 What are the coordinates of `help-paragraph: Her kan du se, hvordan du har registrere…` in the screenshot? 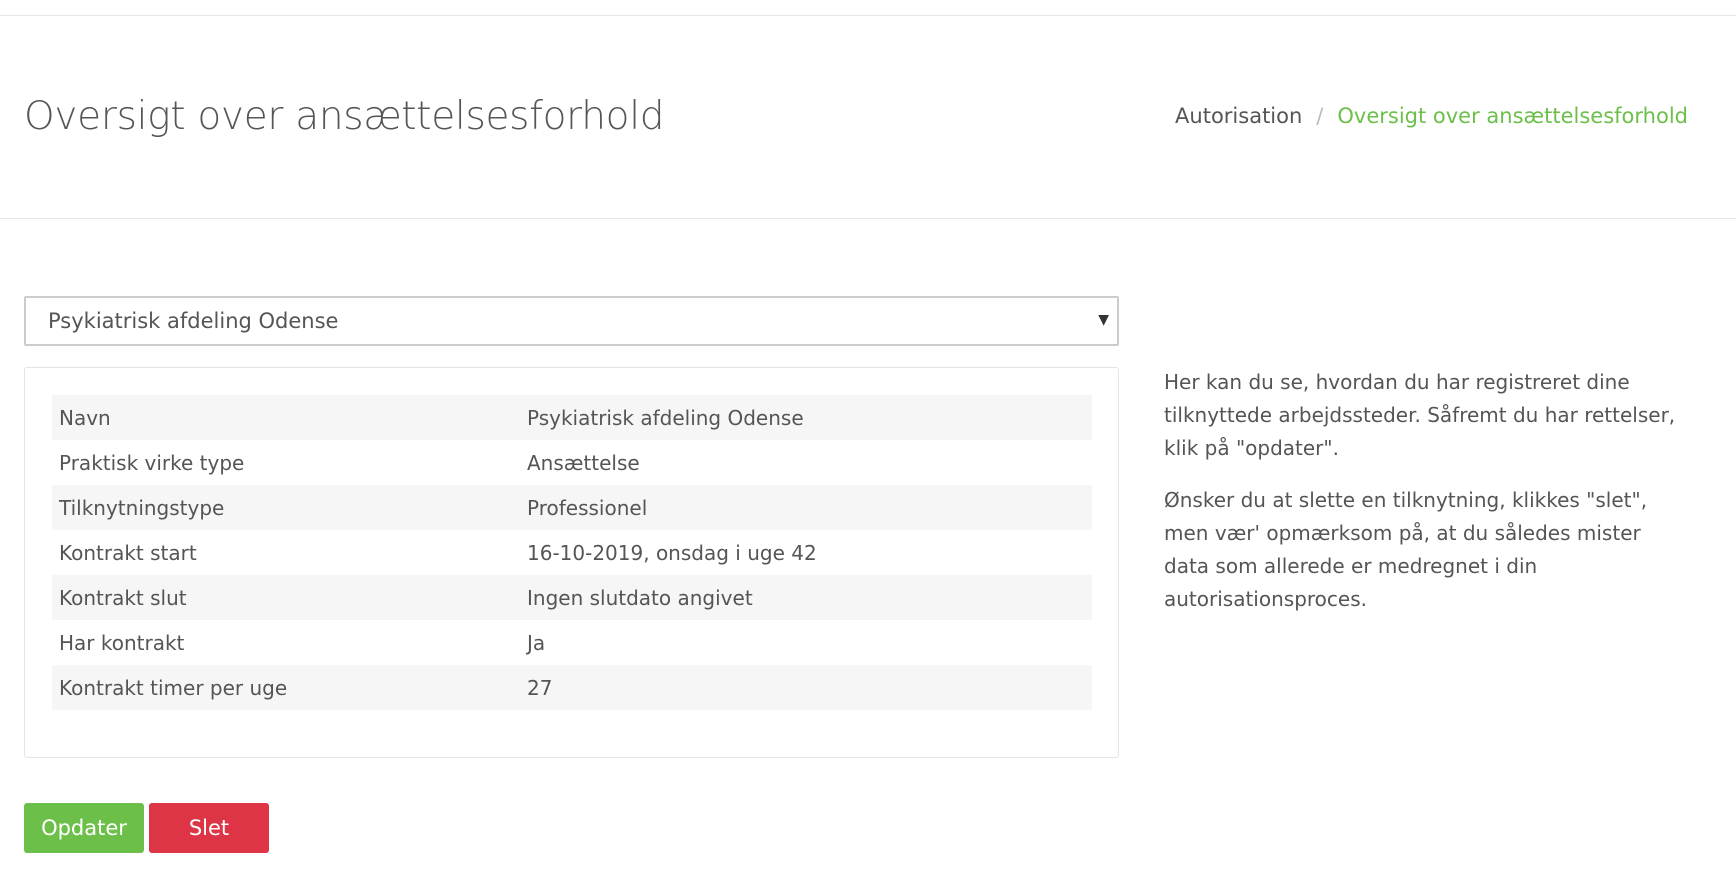 It's located at (1420, 415).